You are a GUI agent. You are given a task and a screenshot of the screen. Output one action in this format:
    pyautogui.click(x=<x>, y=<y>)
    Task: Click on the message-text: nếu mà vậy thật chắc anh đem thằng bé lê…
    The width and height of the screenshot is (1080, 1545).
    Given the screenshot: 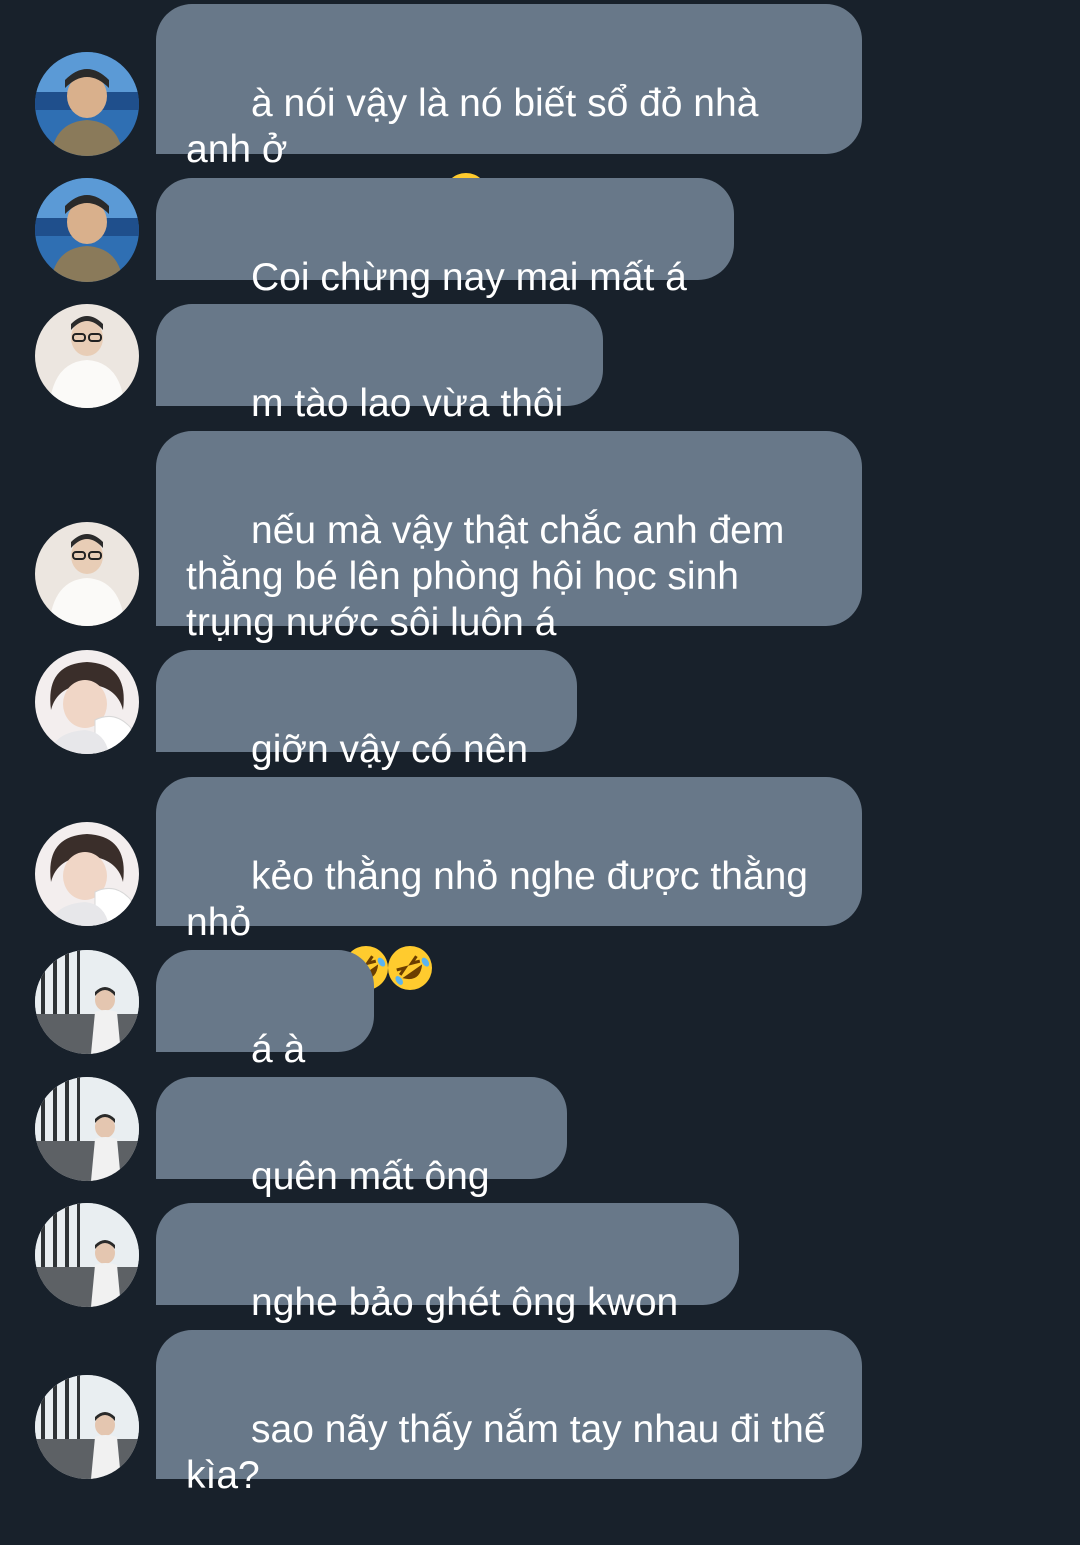 What is the action you would take?
    pyautogui.click(x=485, y=576)
    